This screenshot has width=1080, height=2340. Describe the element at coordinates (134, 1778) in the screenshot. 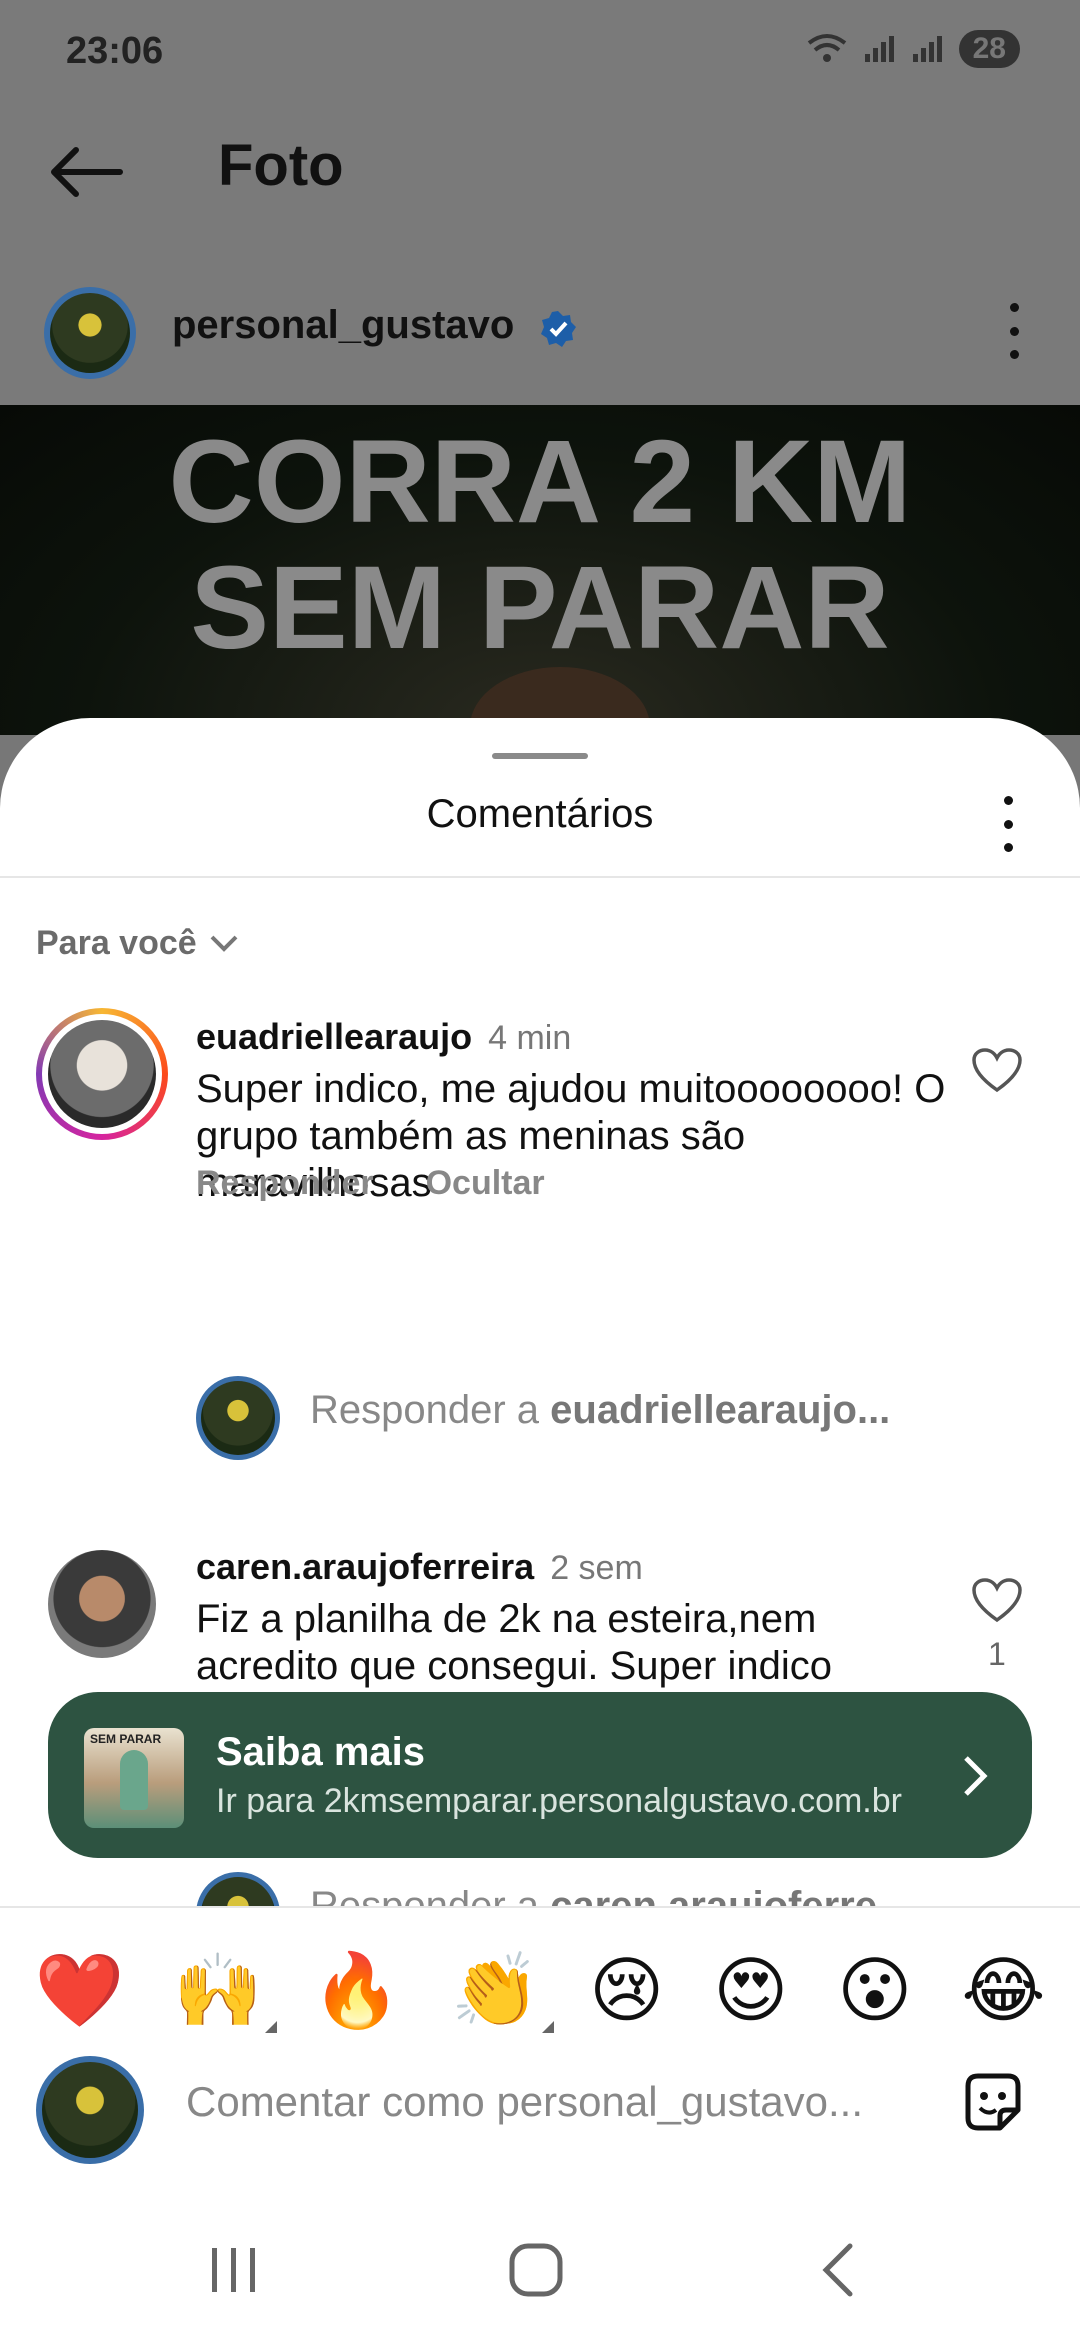

I see `promo-thumbnail: SEM PARAR` at that location.